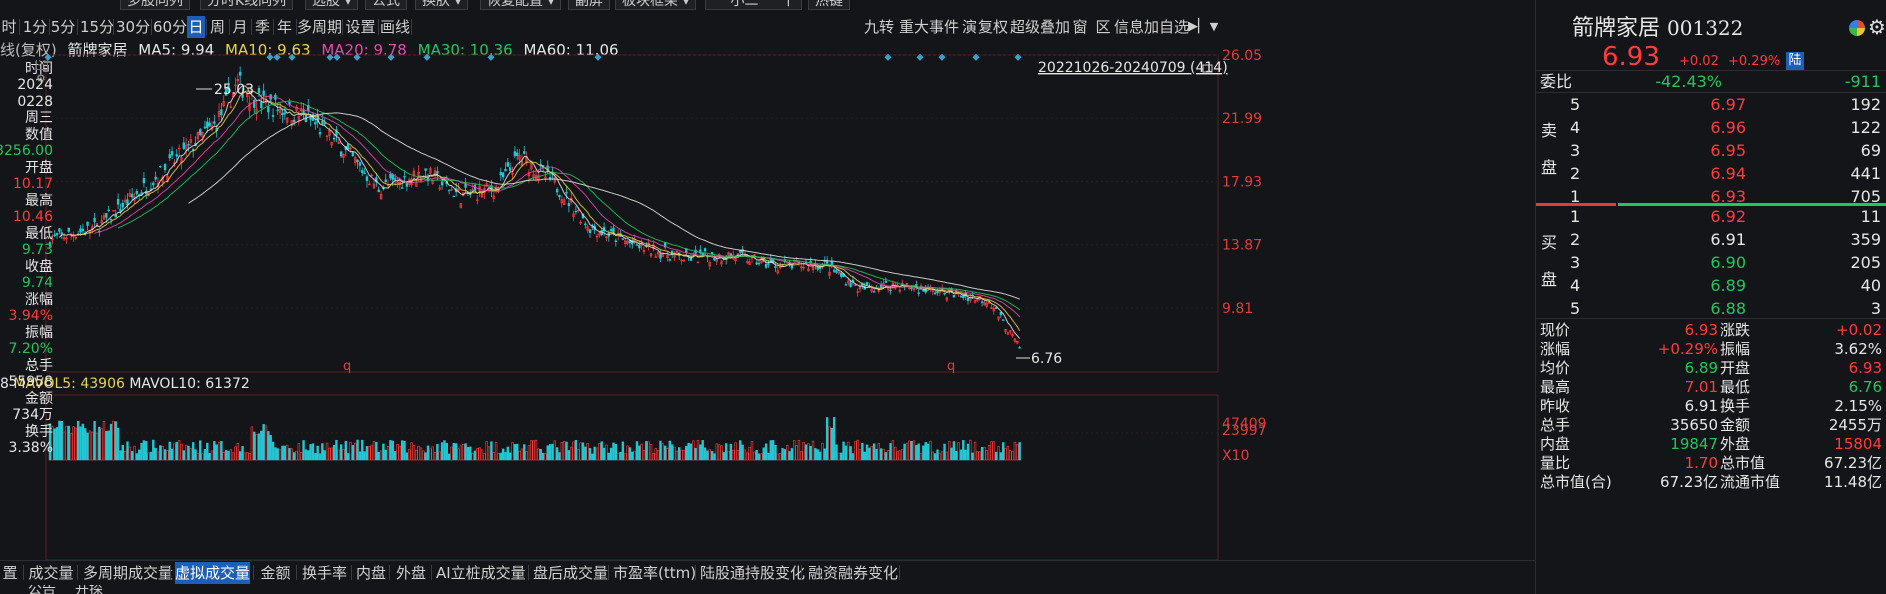 Image resolution: width=1886 pixels, height=594 pixels. I want to click on indicator-tab: 陆股通持股变化, so click(752, 573).